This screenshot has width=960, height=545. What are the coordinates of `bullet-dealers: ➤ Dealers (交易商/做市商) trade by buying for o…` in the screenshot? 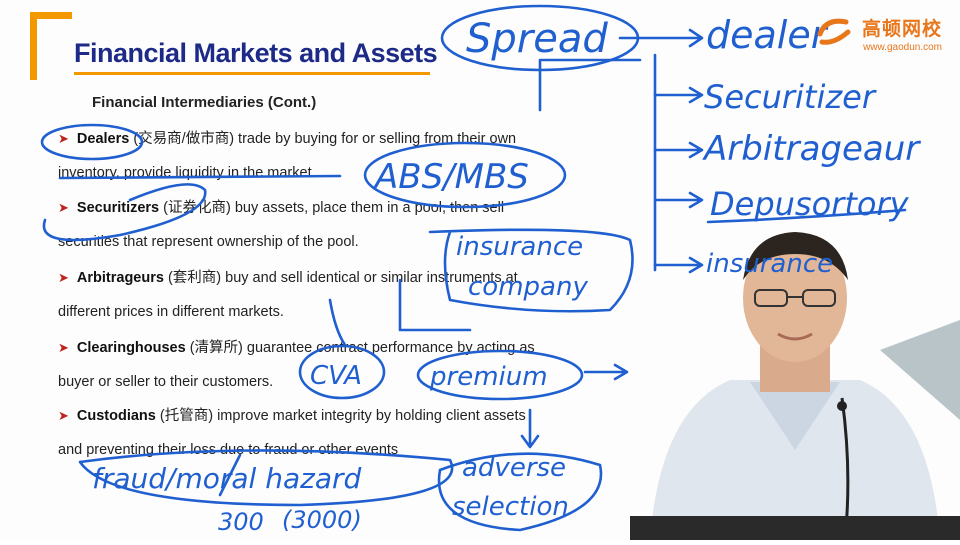 It's located at (358, 156).